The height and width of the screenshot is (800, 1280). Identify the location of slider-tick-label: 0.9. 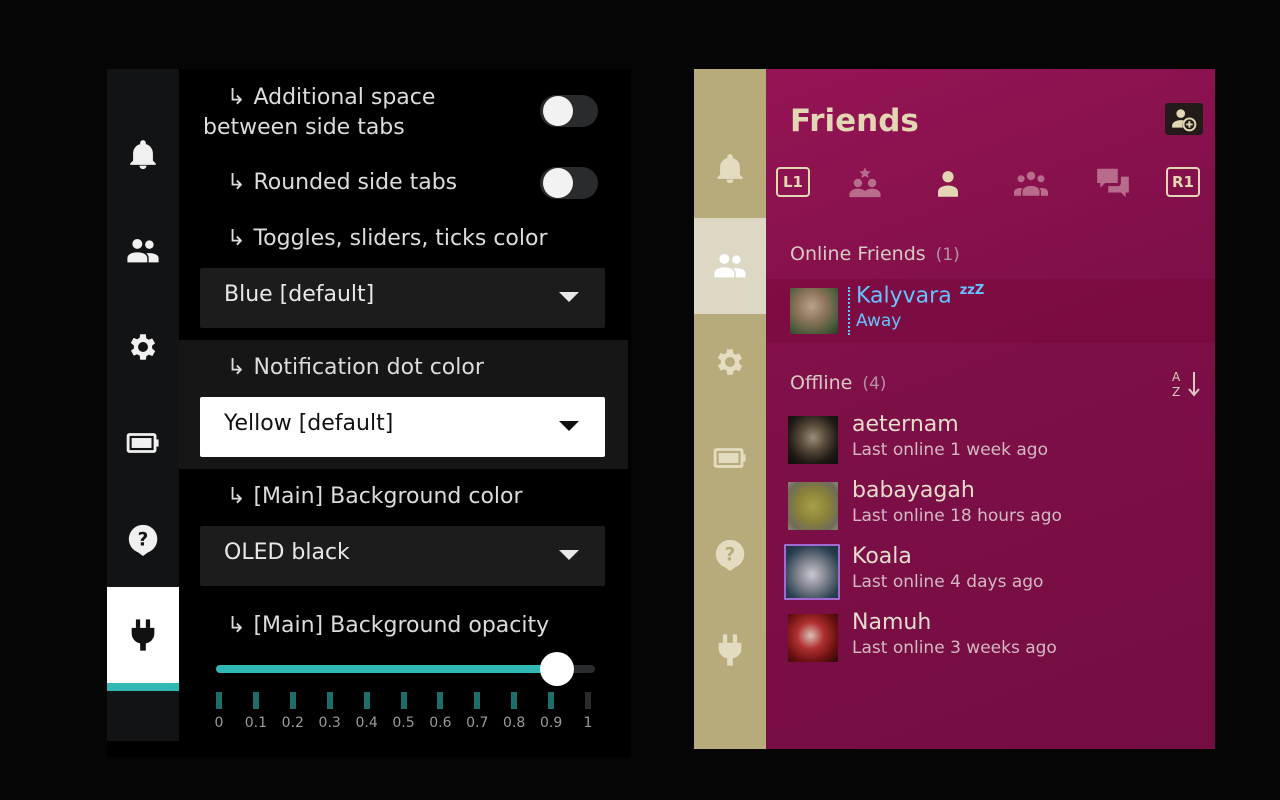
(551, 723).